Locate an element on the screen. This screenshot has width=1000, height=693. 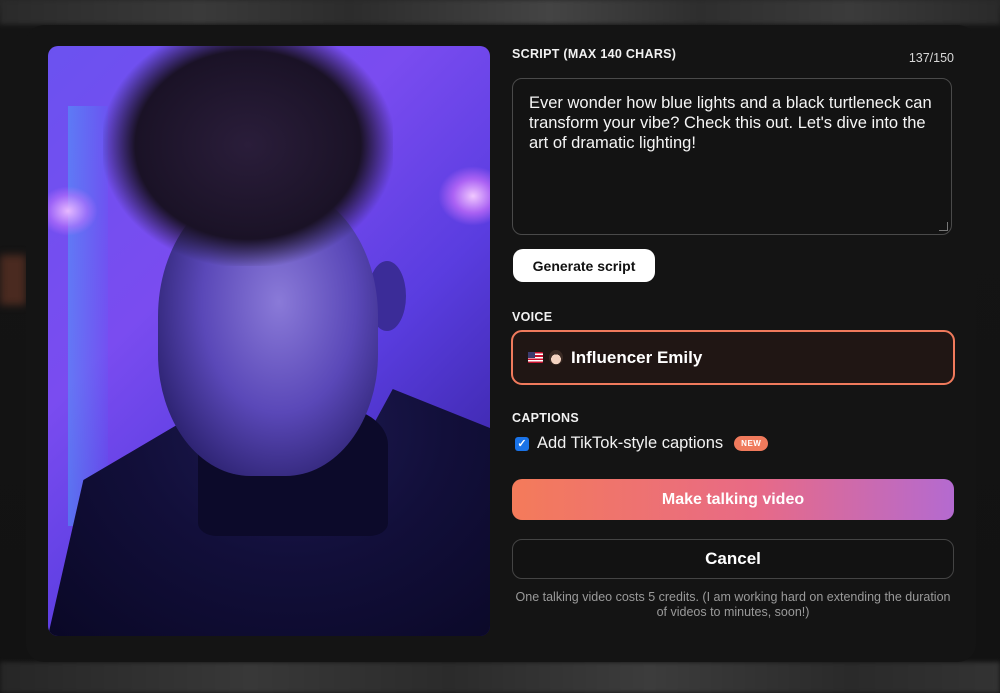
photo-hair is located at coordinates (248, 156).